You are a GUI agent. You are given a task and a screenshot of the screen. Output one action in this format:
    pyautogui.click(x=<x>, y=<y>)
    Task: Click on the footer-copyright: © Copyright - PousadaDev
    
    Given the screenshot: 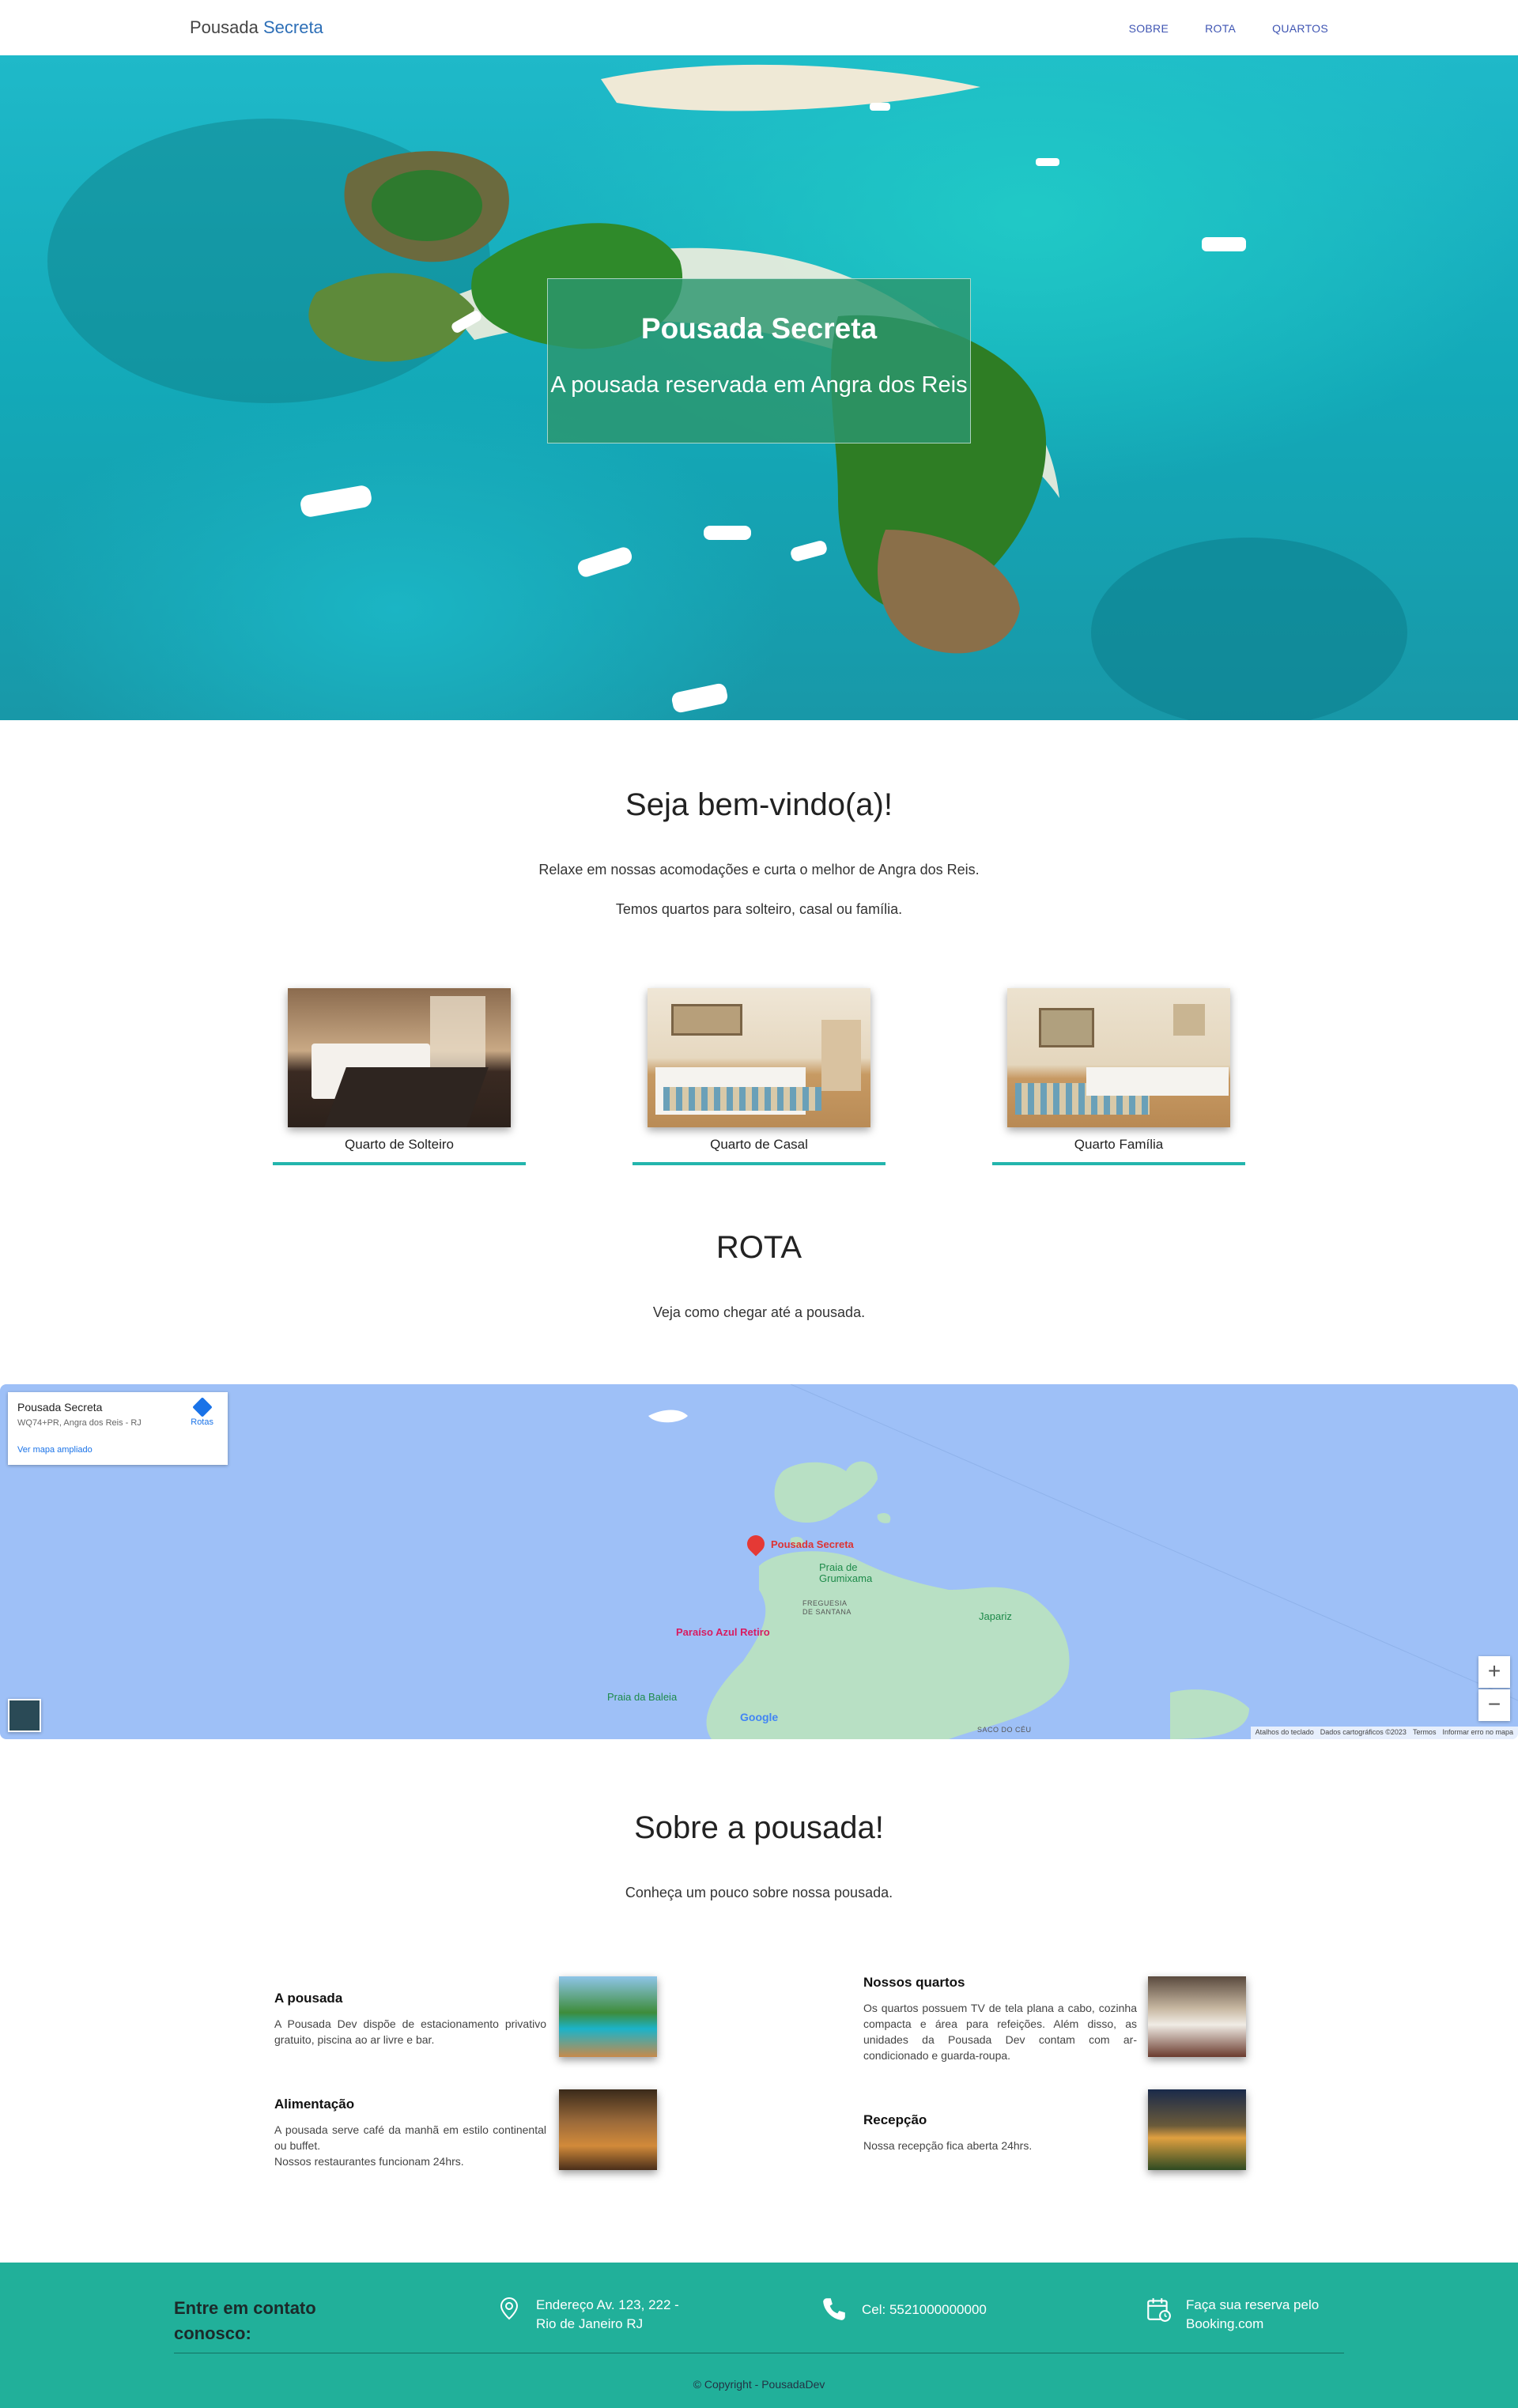 What is the action you would take?
    pyautogui.click(x=759, y=2384)
    